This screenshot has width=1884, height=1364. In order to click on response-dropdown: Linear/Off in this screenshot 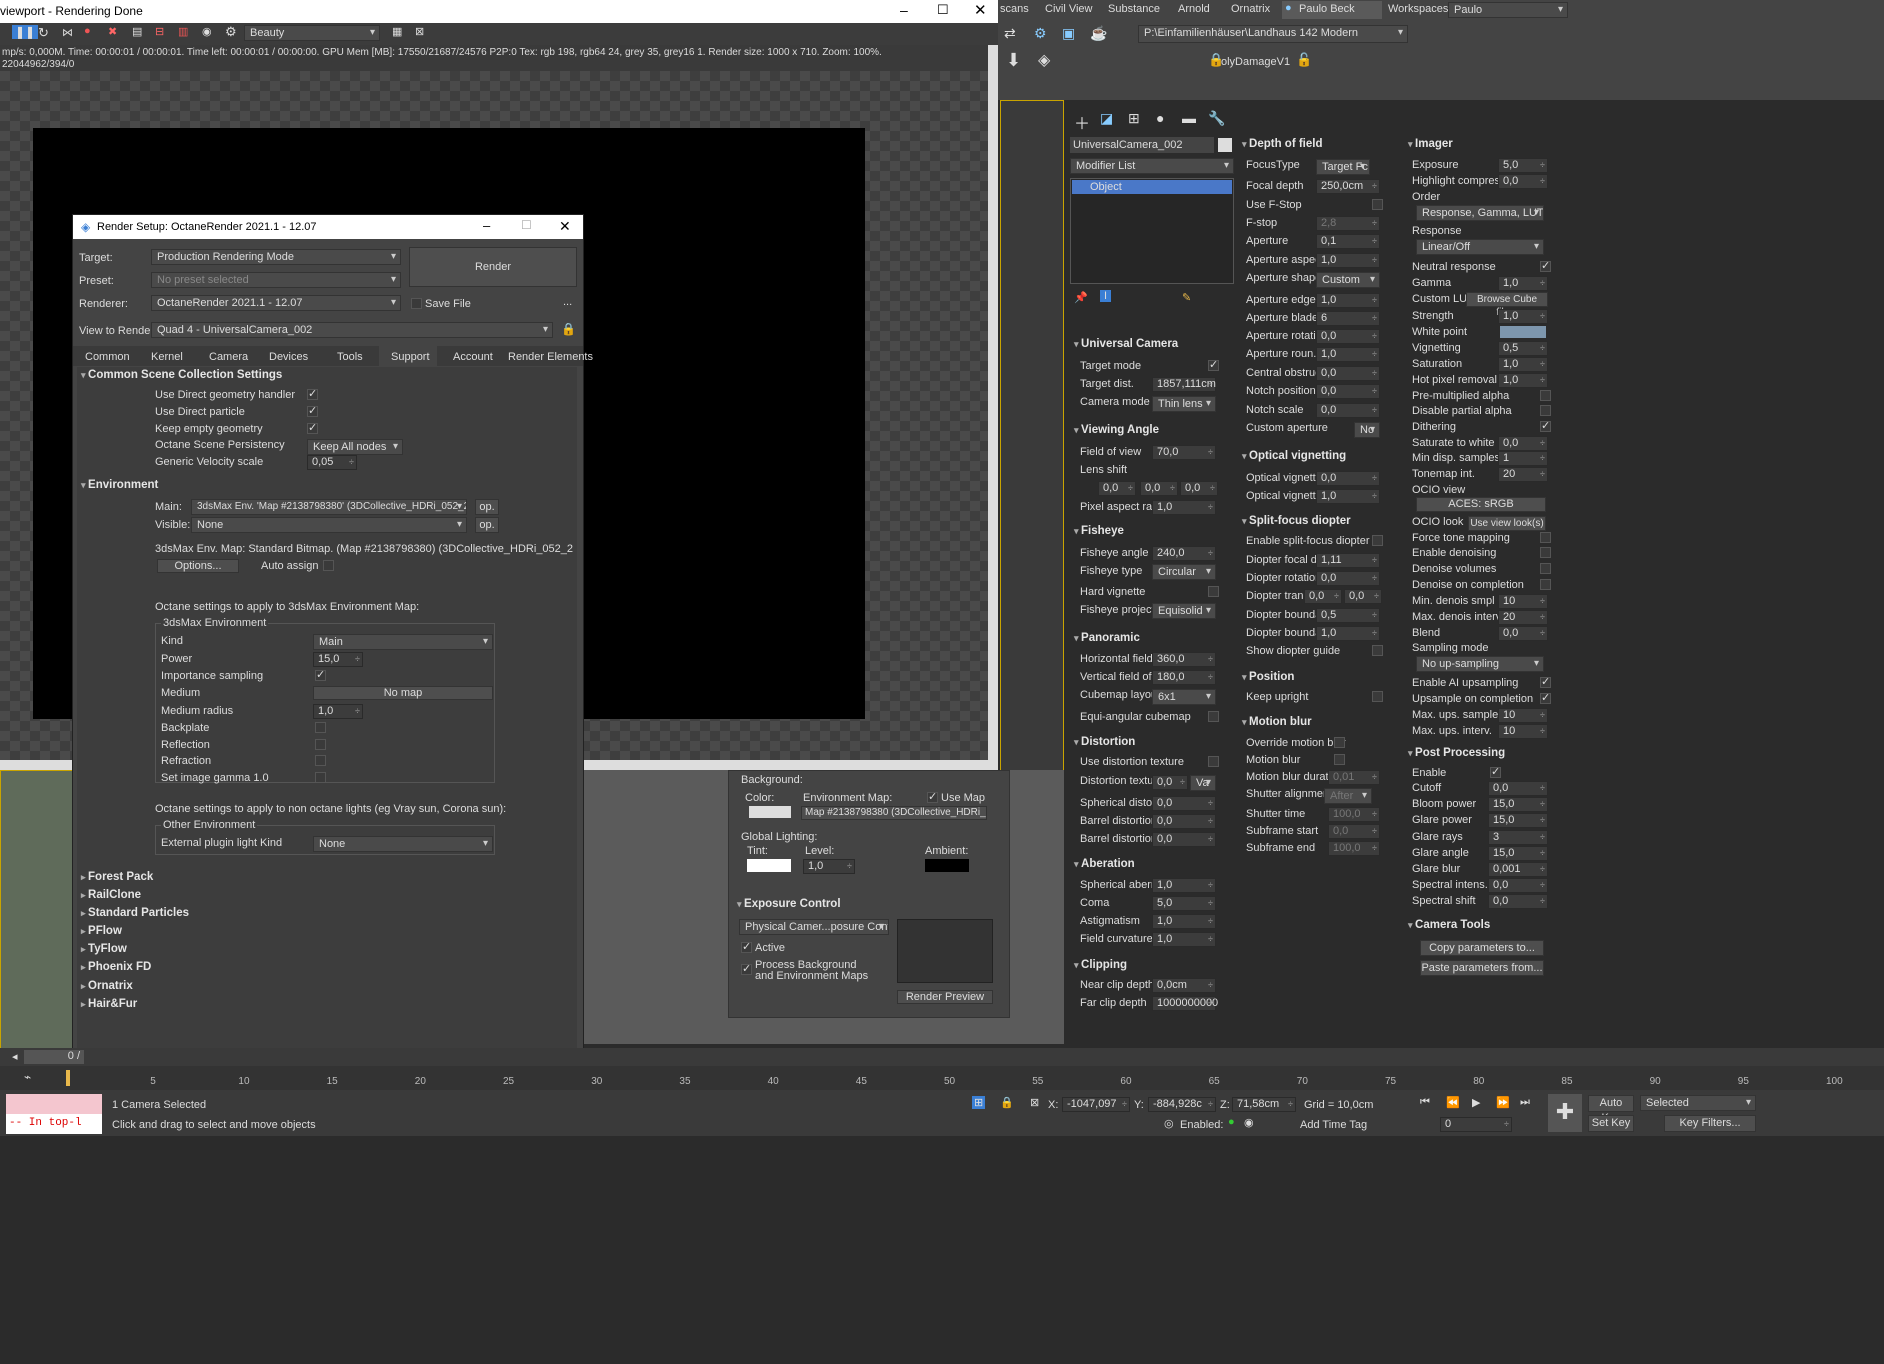, I will do `click(1480, 247)`.